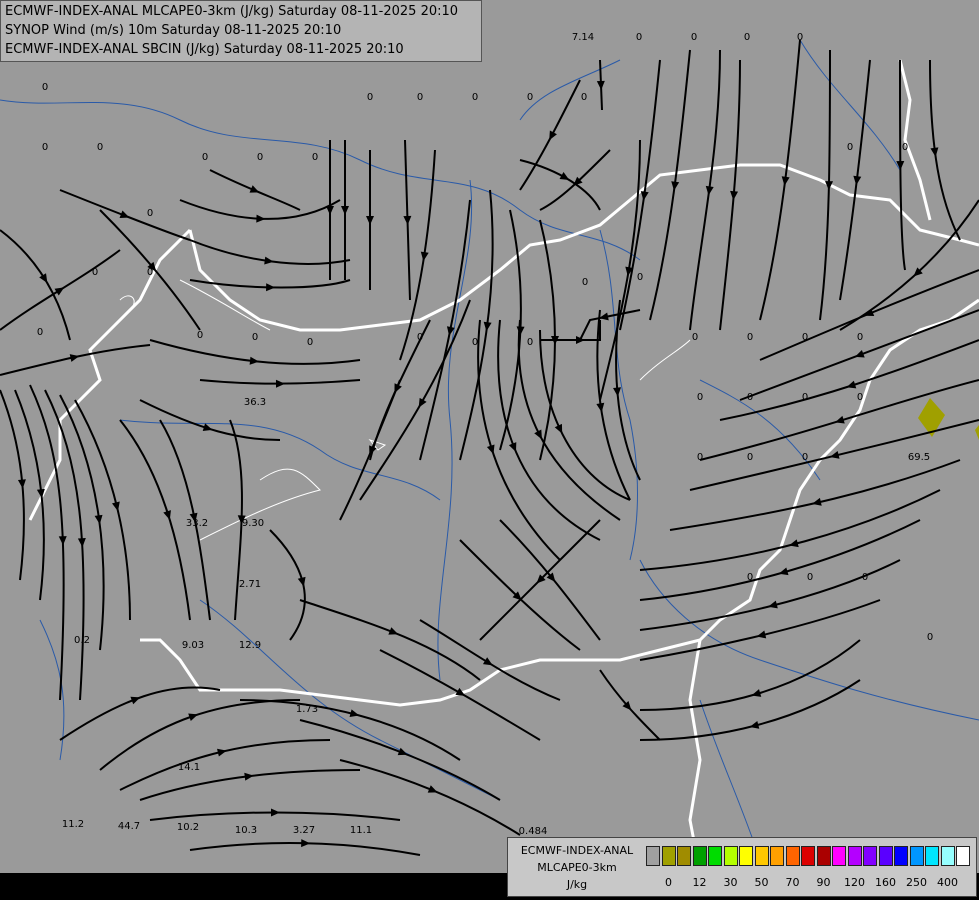 This screenshot has height=900, width=979. Describe the element at coordinates (253, 523) in the screenshot. I see `sbcin-value: 9.30` at that location.